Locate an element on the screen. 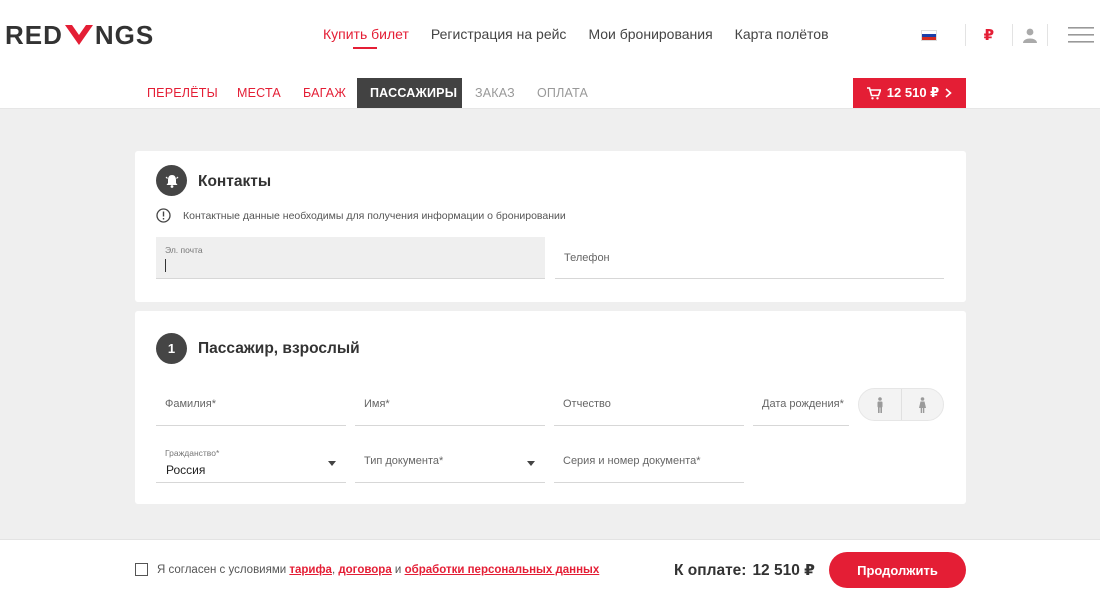  citizenship-select: Гражданство* Россия is located at coordinates (251, 461).